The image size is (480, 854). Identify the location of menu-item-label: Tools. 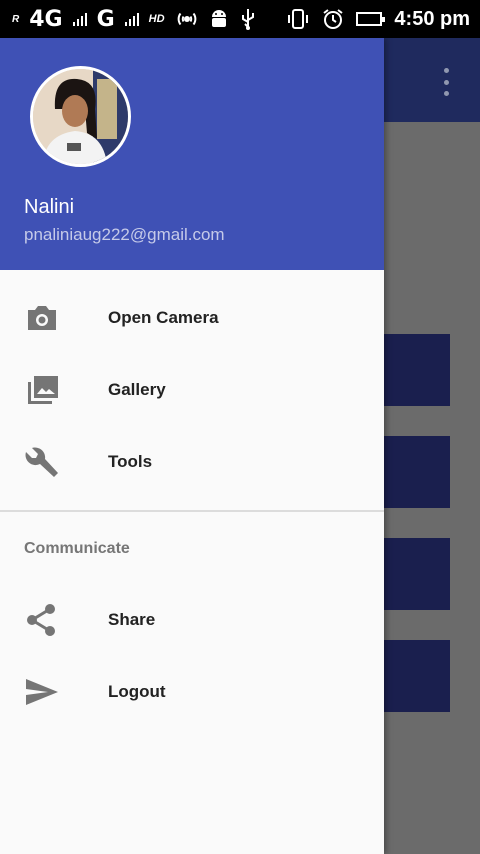
(130, 461).